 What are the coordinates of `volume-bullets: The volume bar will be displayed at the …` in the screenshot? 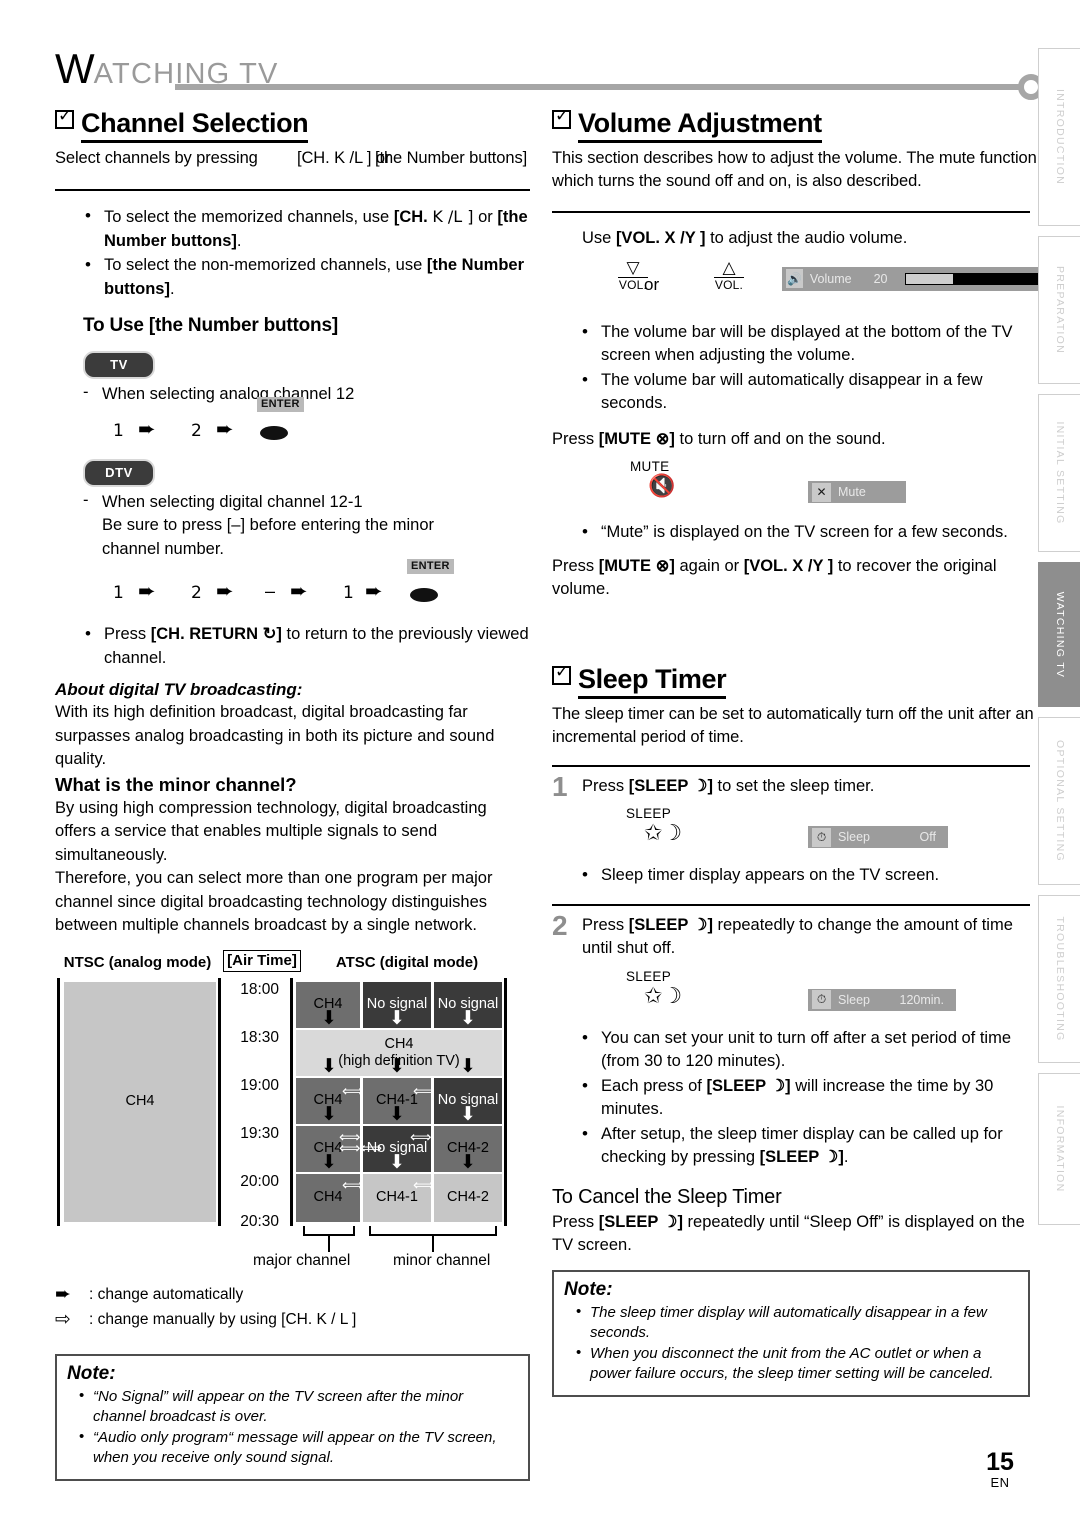 It's located at (805, 368).